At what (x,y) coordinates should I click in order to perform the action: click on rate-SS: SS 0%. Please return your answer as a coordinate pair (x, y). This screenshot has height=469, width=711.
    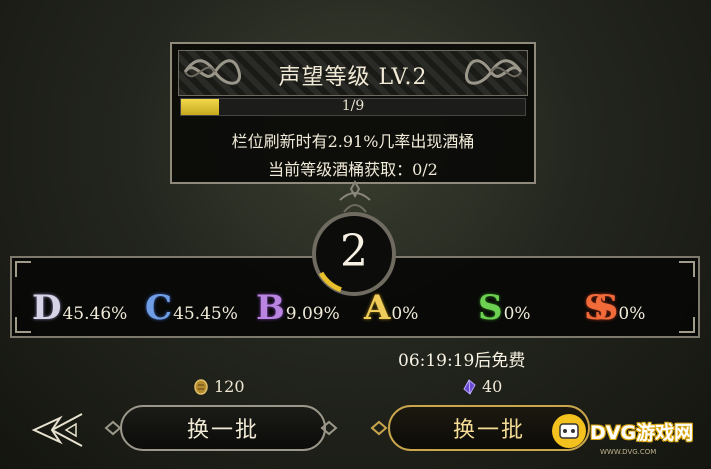
    Looking at the image, I should click on (614, 308).